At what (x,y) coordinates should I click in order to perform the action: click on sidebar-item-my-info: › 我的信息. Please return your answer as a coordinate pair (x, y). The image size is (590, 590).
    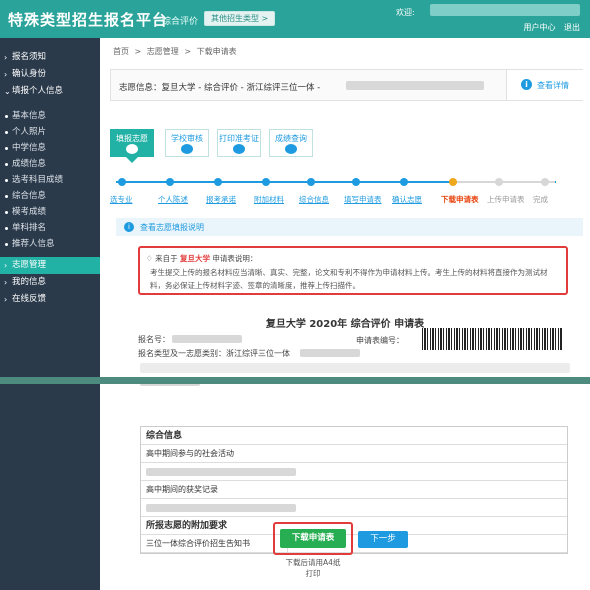
    Looking at the image, I should click on (50, 282).